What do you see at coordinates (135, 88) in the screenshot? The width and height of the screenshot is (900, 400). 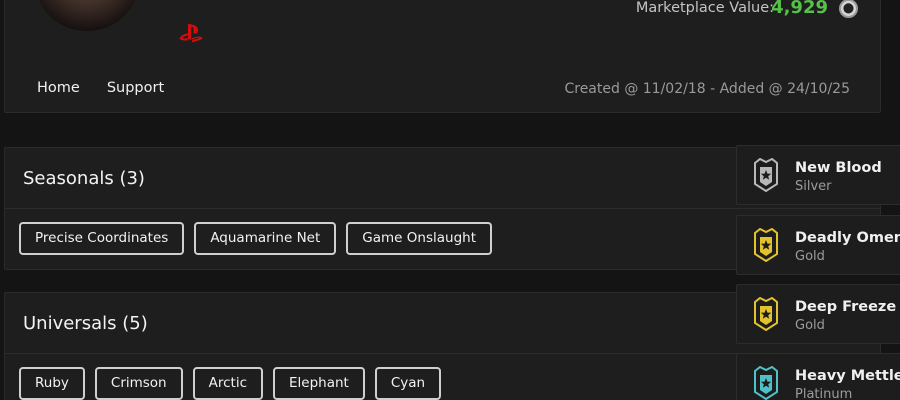 I see `nav-support-link: Support` at bounding box center [135, 88].